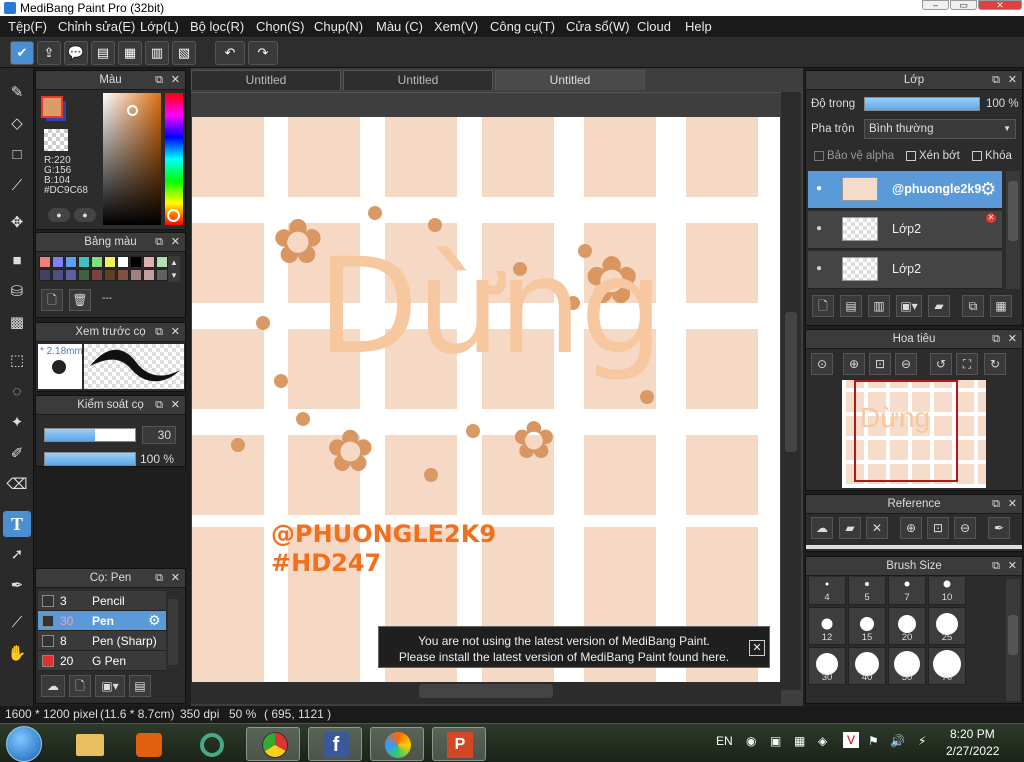  I want to click on rotate-right-icon: ↻, so click(995, 364).